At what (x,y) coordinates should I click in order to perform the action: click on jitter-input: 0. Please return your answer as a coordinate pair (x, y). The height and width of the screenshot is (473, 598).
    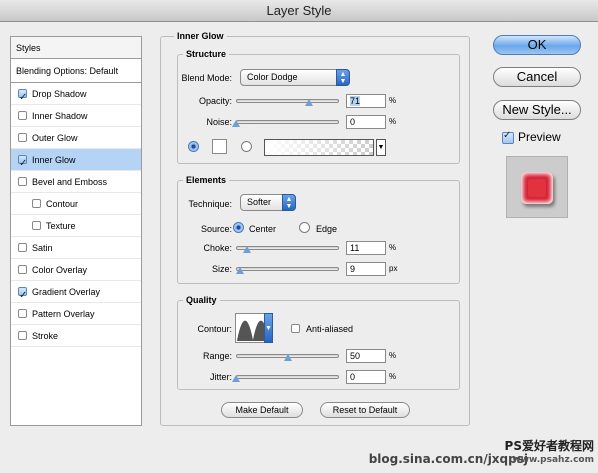
    Looking at the image, I should click on (366, 377).